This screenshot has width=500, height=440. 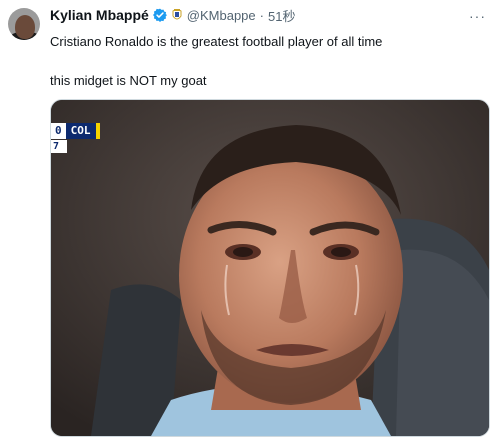 What do you see at coordinates (159, 15) in the screenshot?
I see `verified-badge-icon` at bounding box center [159, 15].